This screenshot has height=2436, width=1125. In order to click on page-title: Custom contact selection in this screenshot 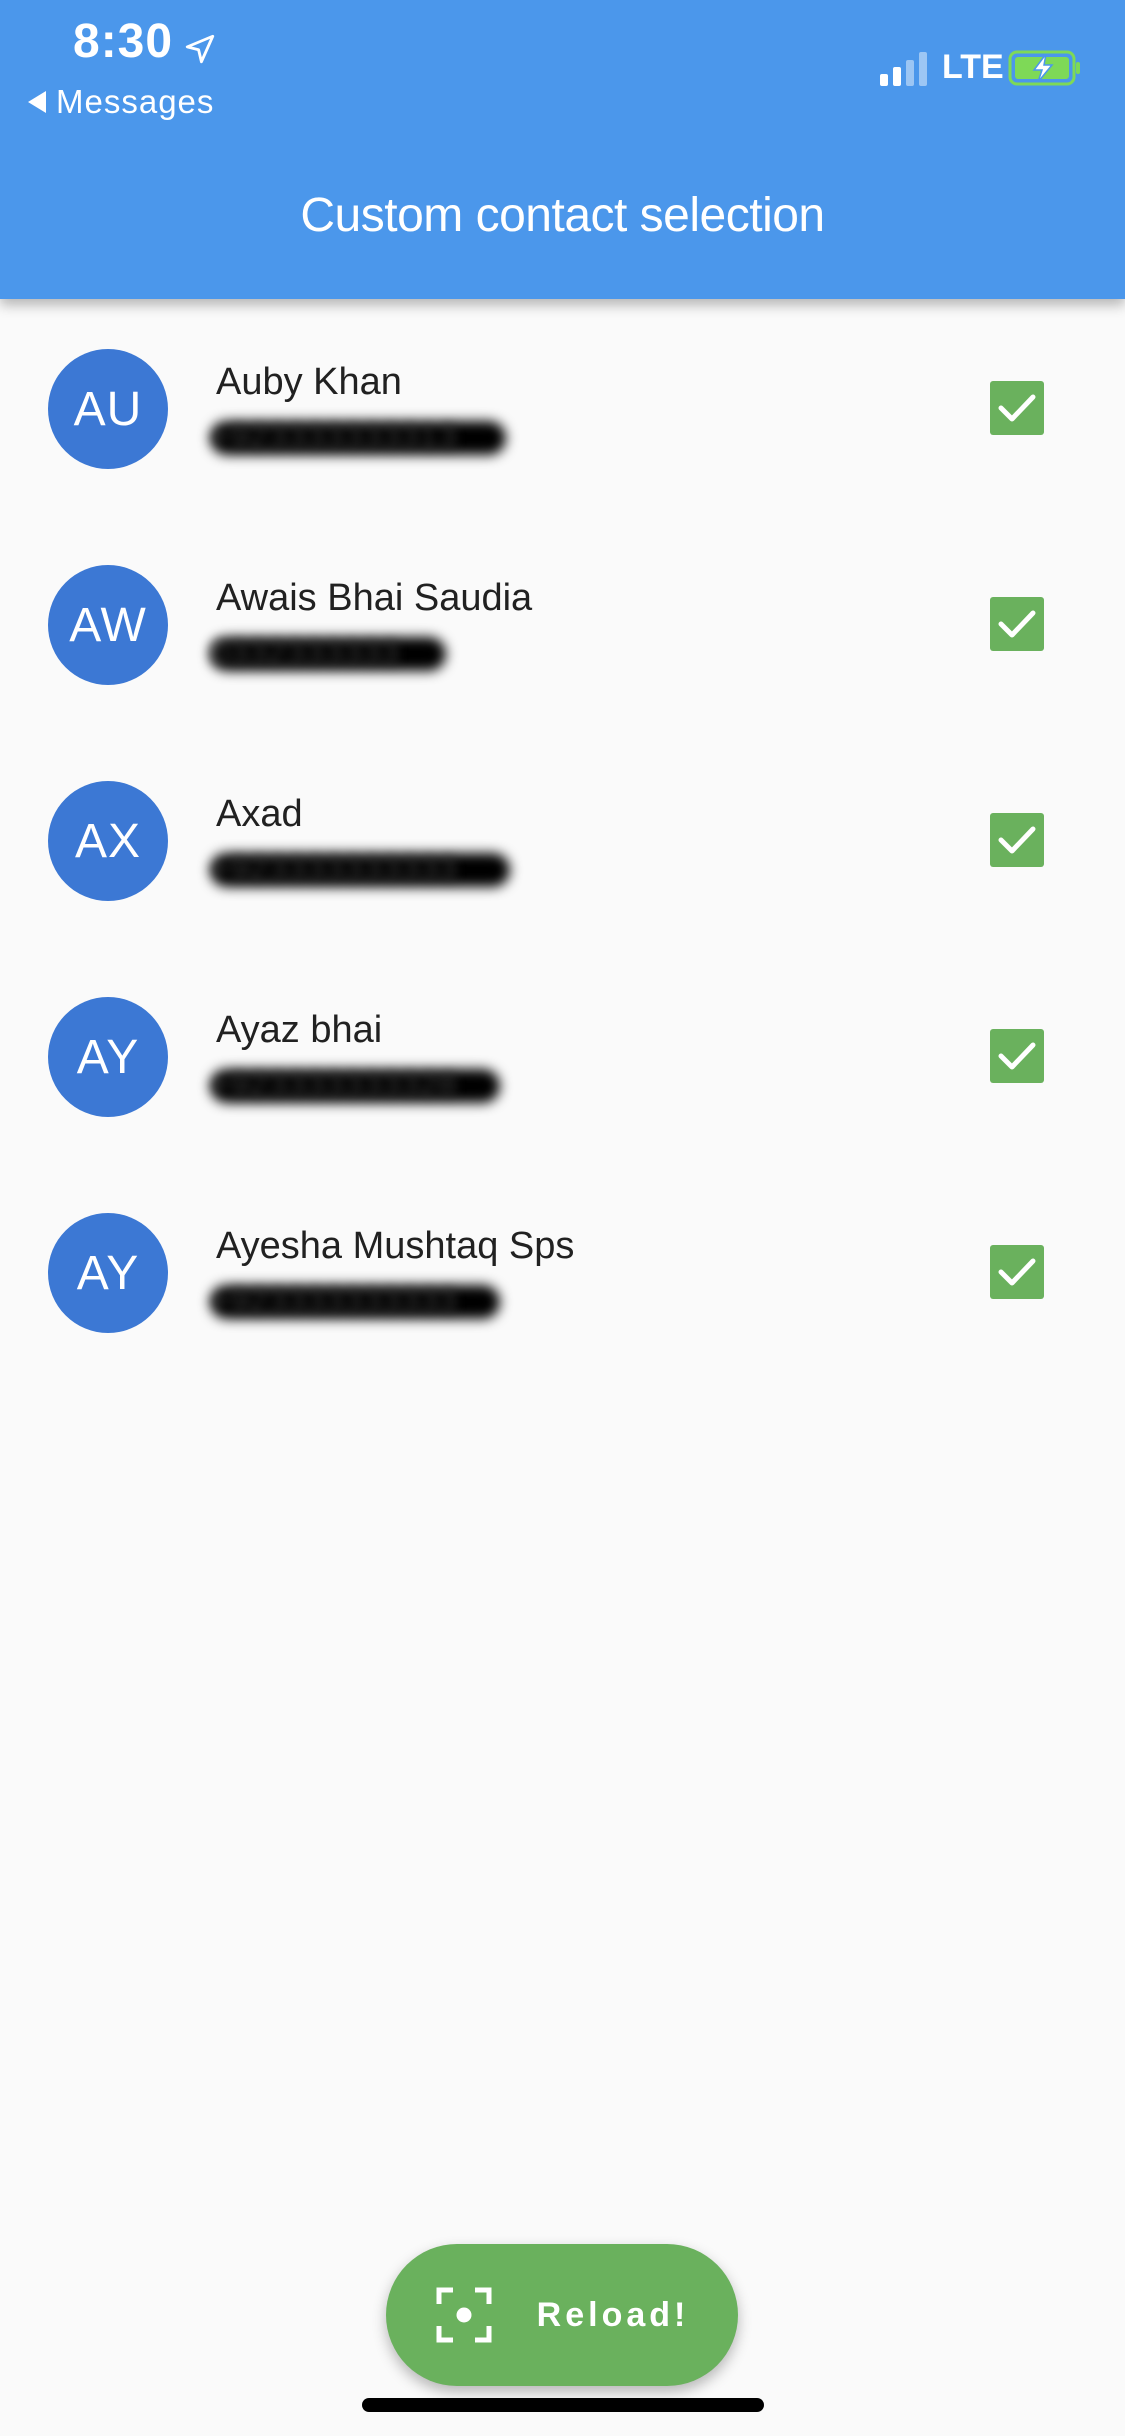, I will do `click(562, 215)`.